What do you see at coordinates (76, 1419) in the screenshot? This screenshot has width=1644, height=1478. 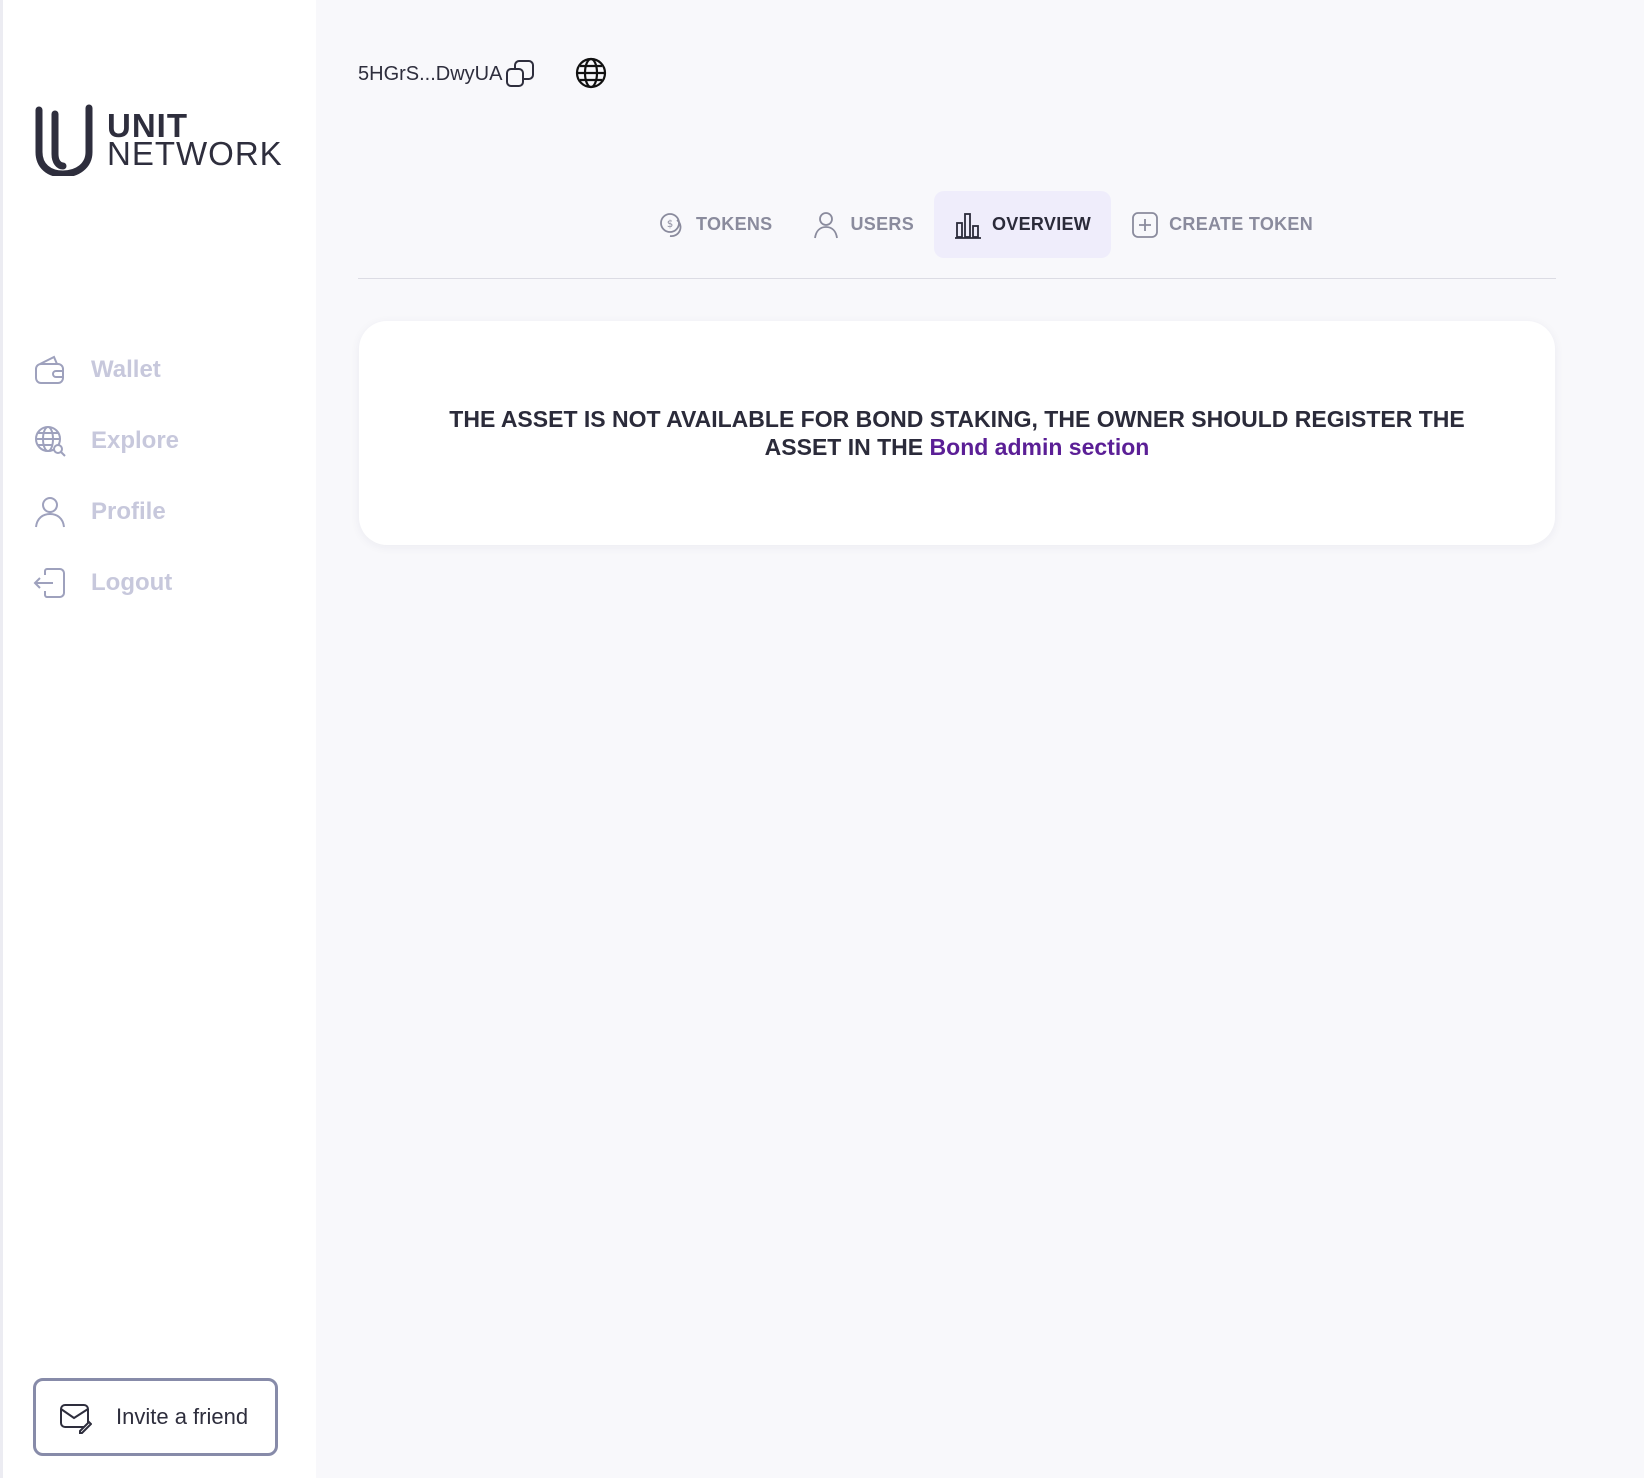 I see `mail-edit-icon` at bounding box center [76, 1419].